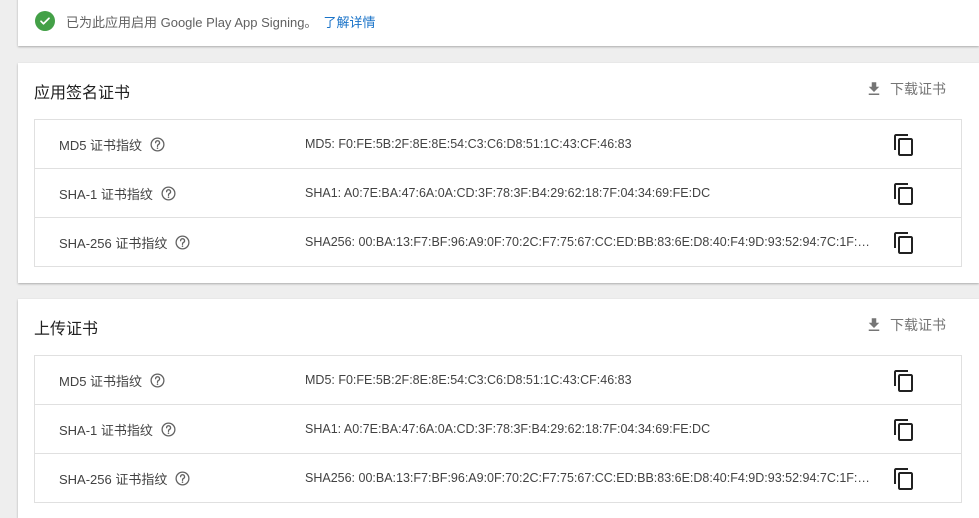  Describe the element at coordinates (349, 21) in the screenshot. I see `learn-more-link: 了解详情` at that location.